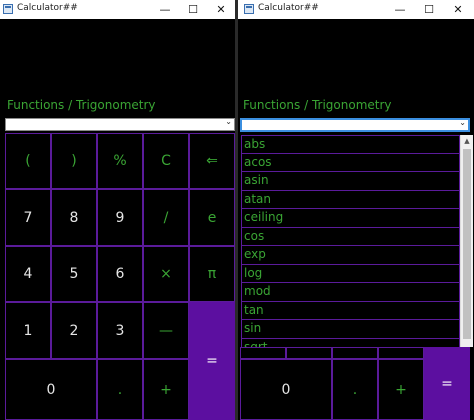 The width and height of the screenshot is (474, 420). What do you see at coordinates (74, 217) in the screenshot?
I see `eight-button: 8` at bounding box center [74, 217].